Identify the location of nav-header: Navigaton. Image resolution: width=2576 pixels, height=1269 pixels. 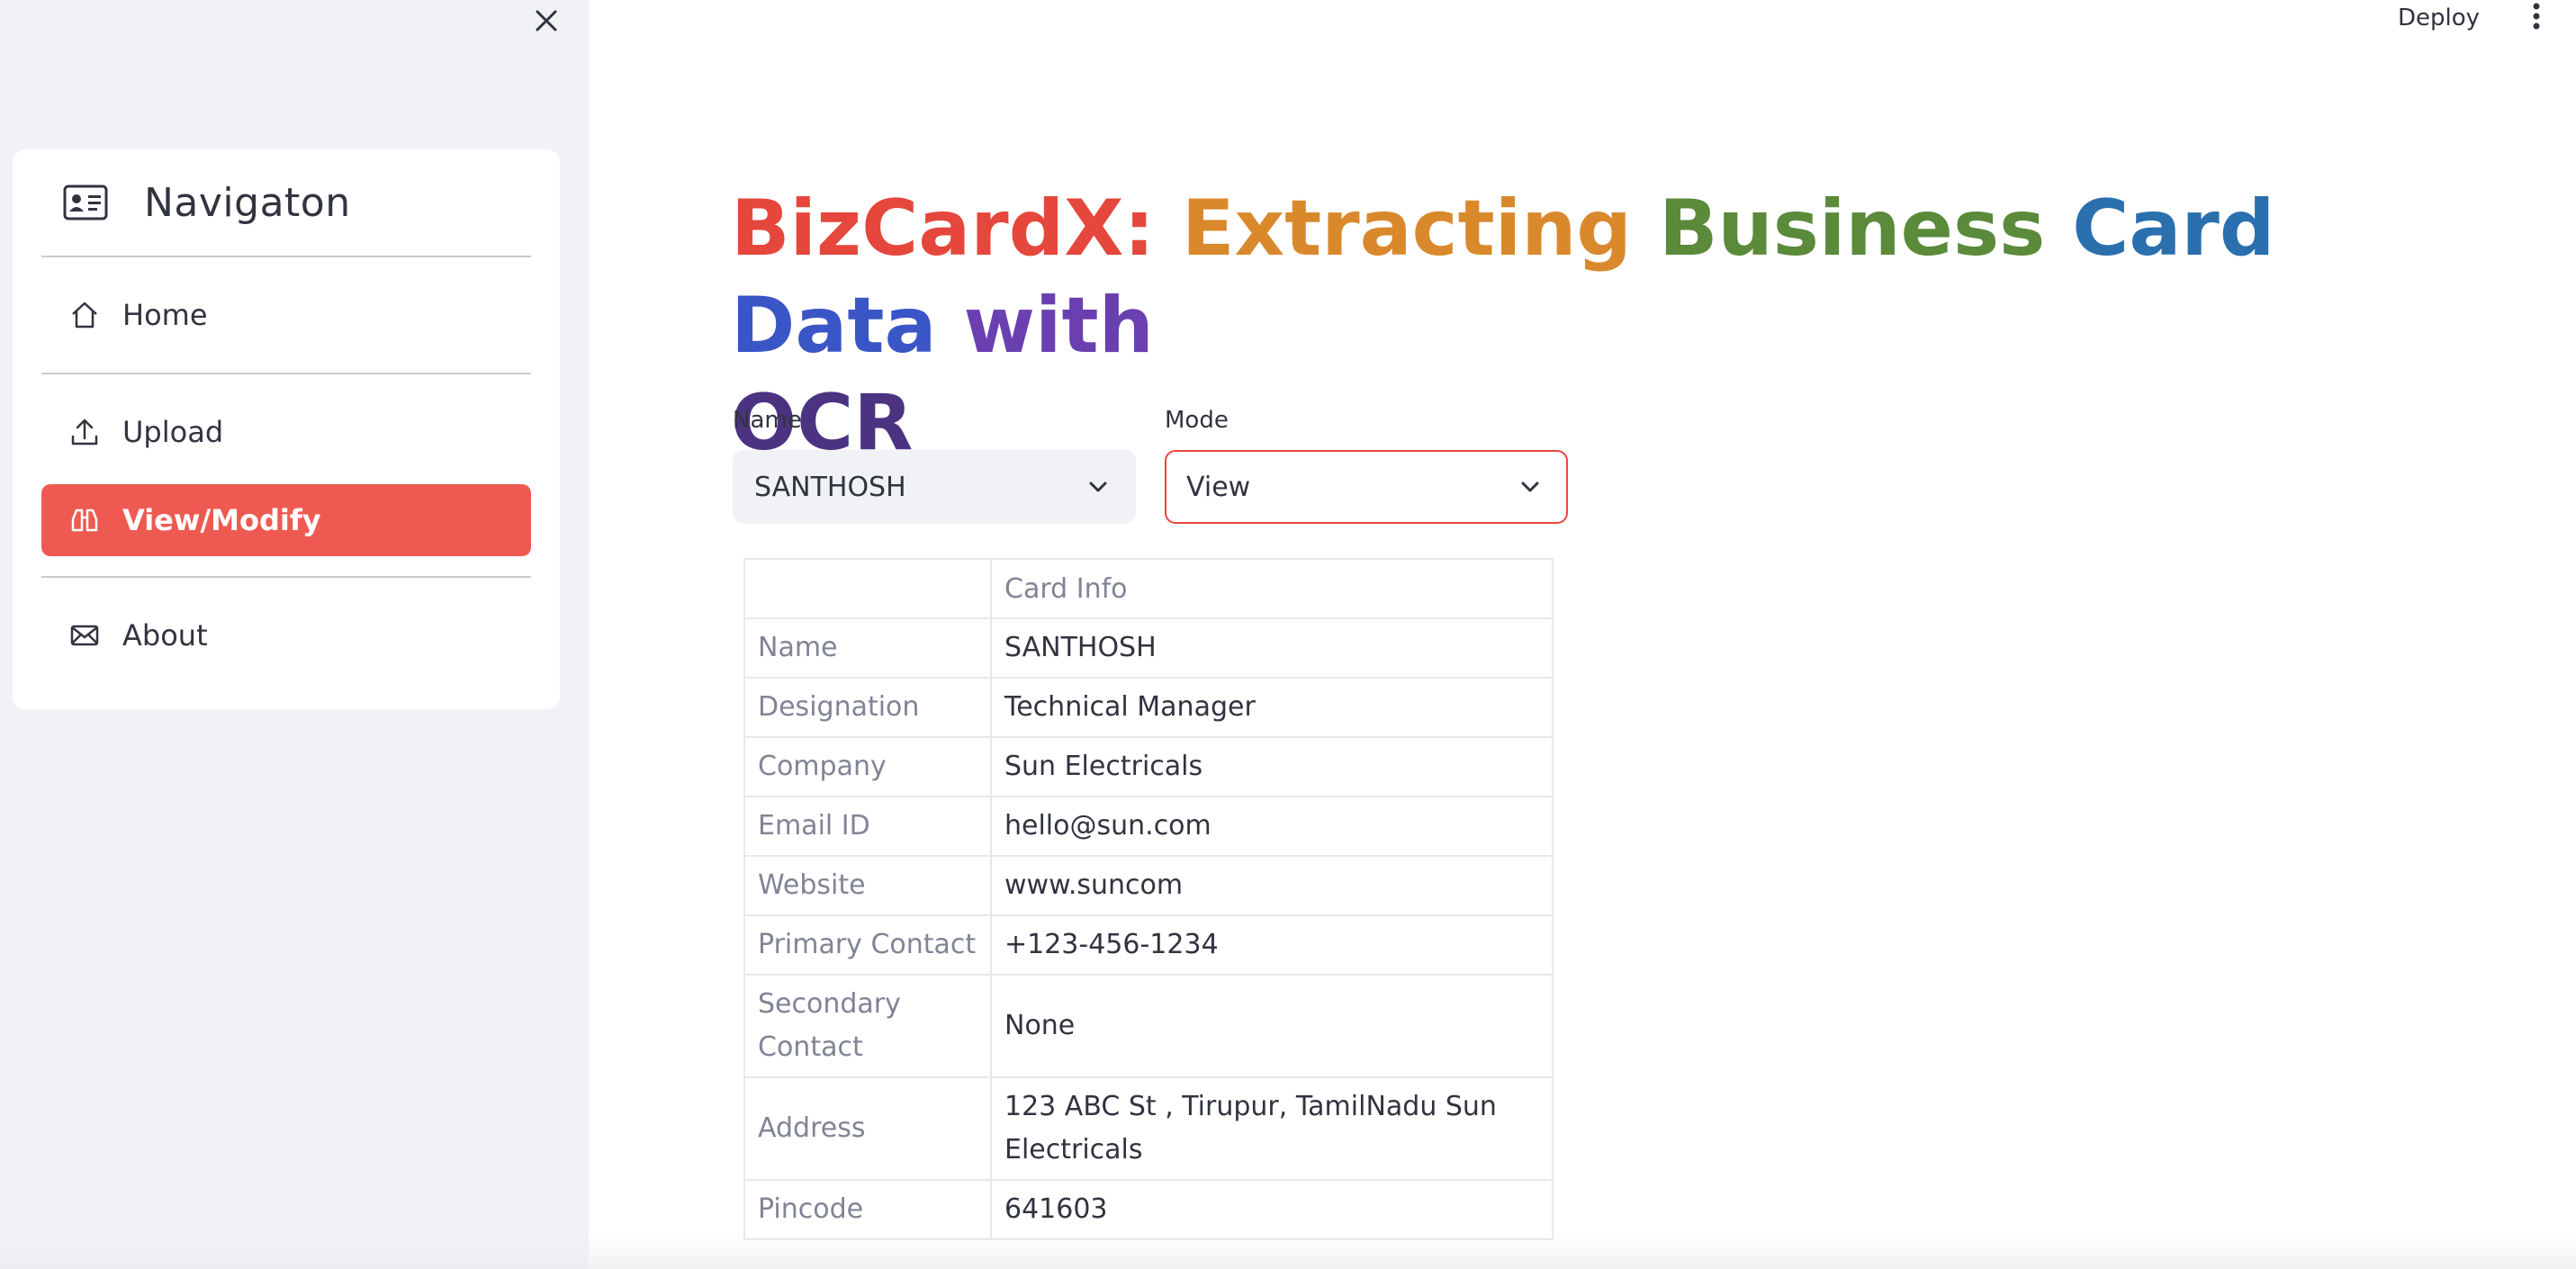
(286, 203).